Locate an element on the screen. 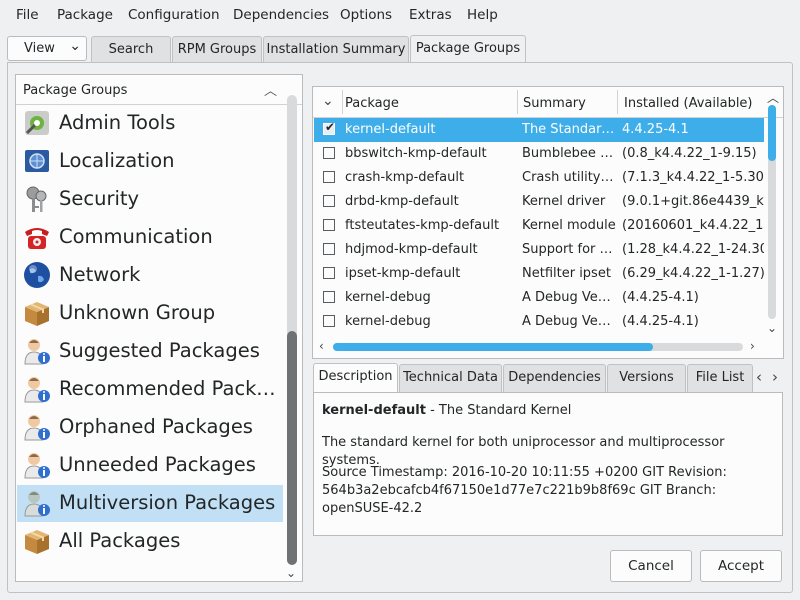  group-label: Suggested Packages is located at coordinates (159, 350).